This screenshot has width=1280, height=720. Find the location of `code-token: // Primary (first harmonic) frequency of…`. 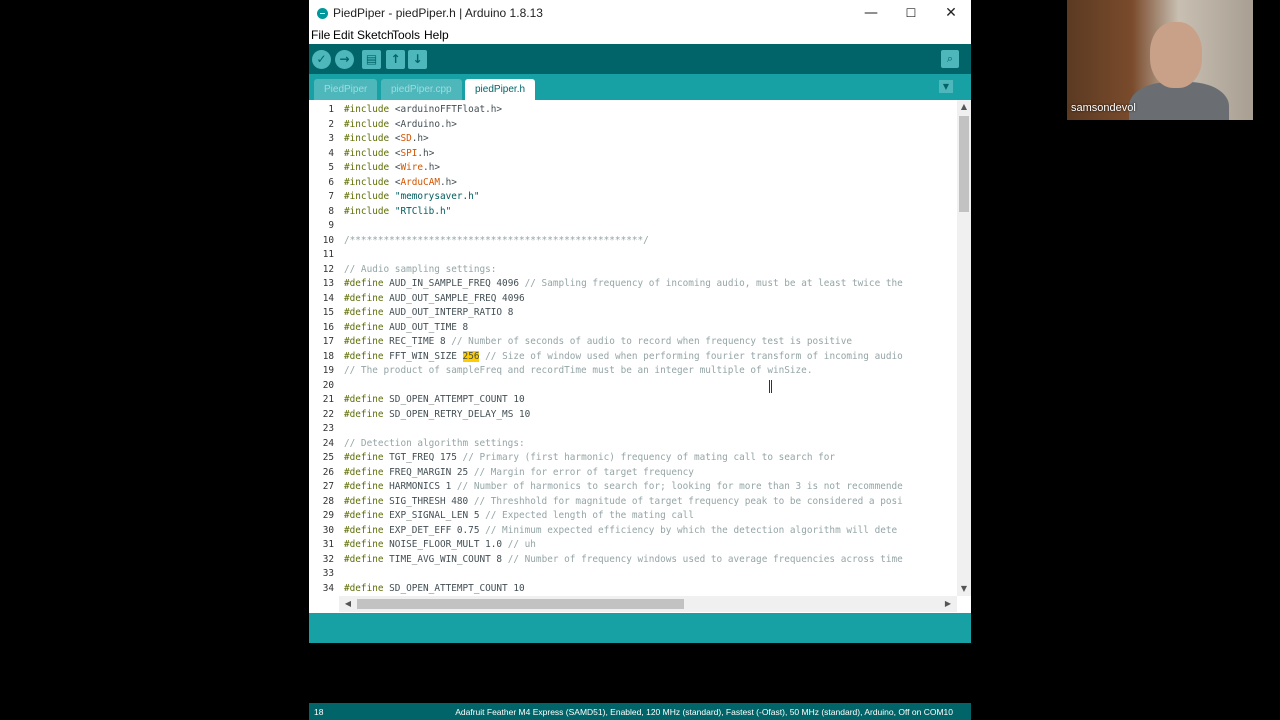

code-token: // Primary (first harmonic) frequency of… is located at coordinates (649, 457).